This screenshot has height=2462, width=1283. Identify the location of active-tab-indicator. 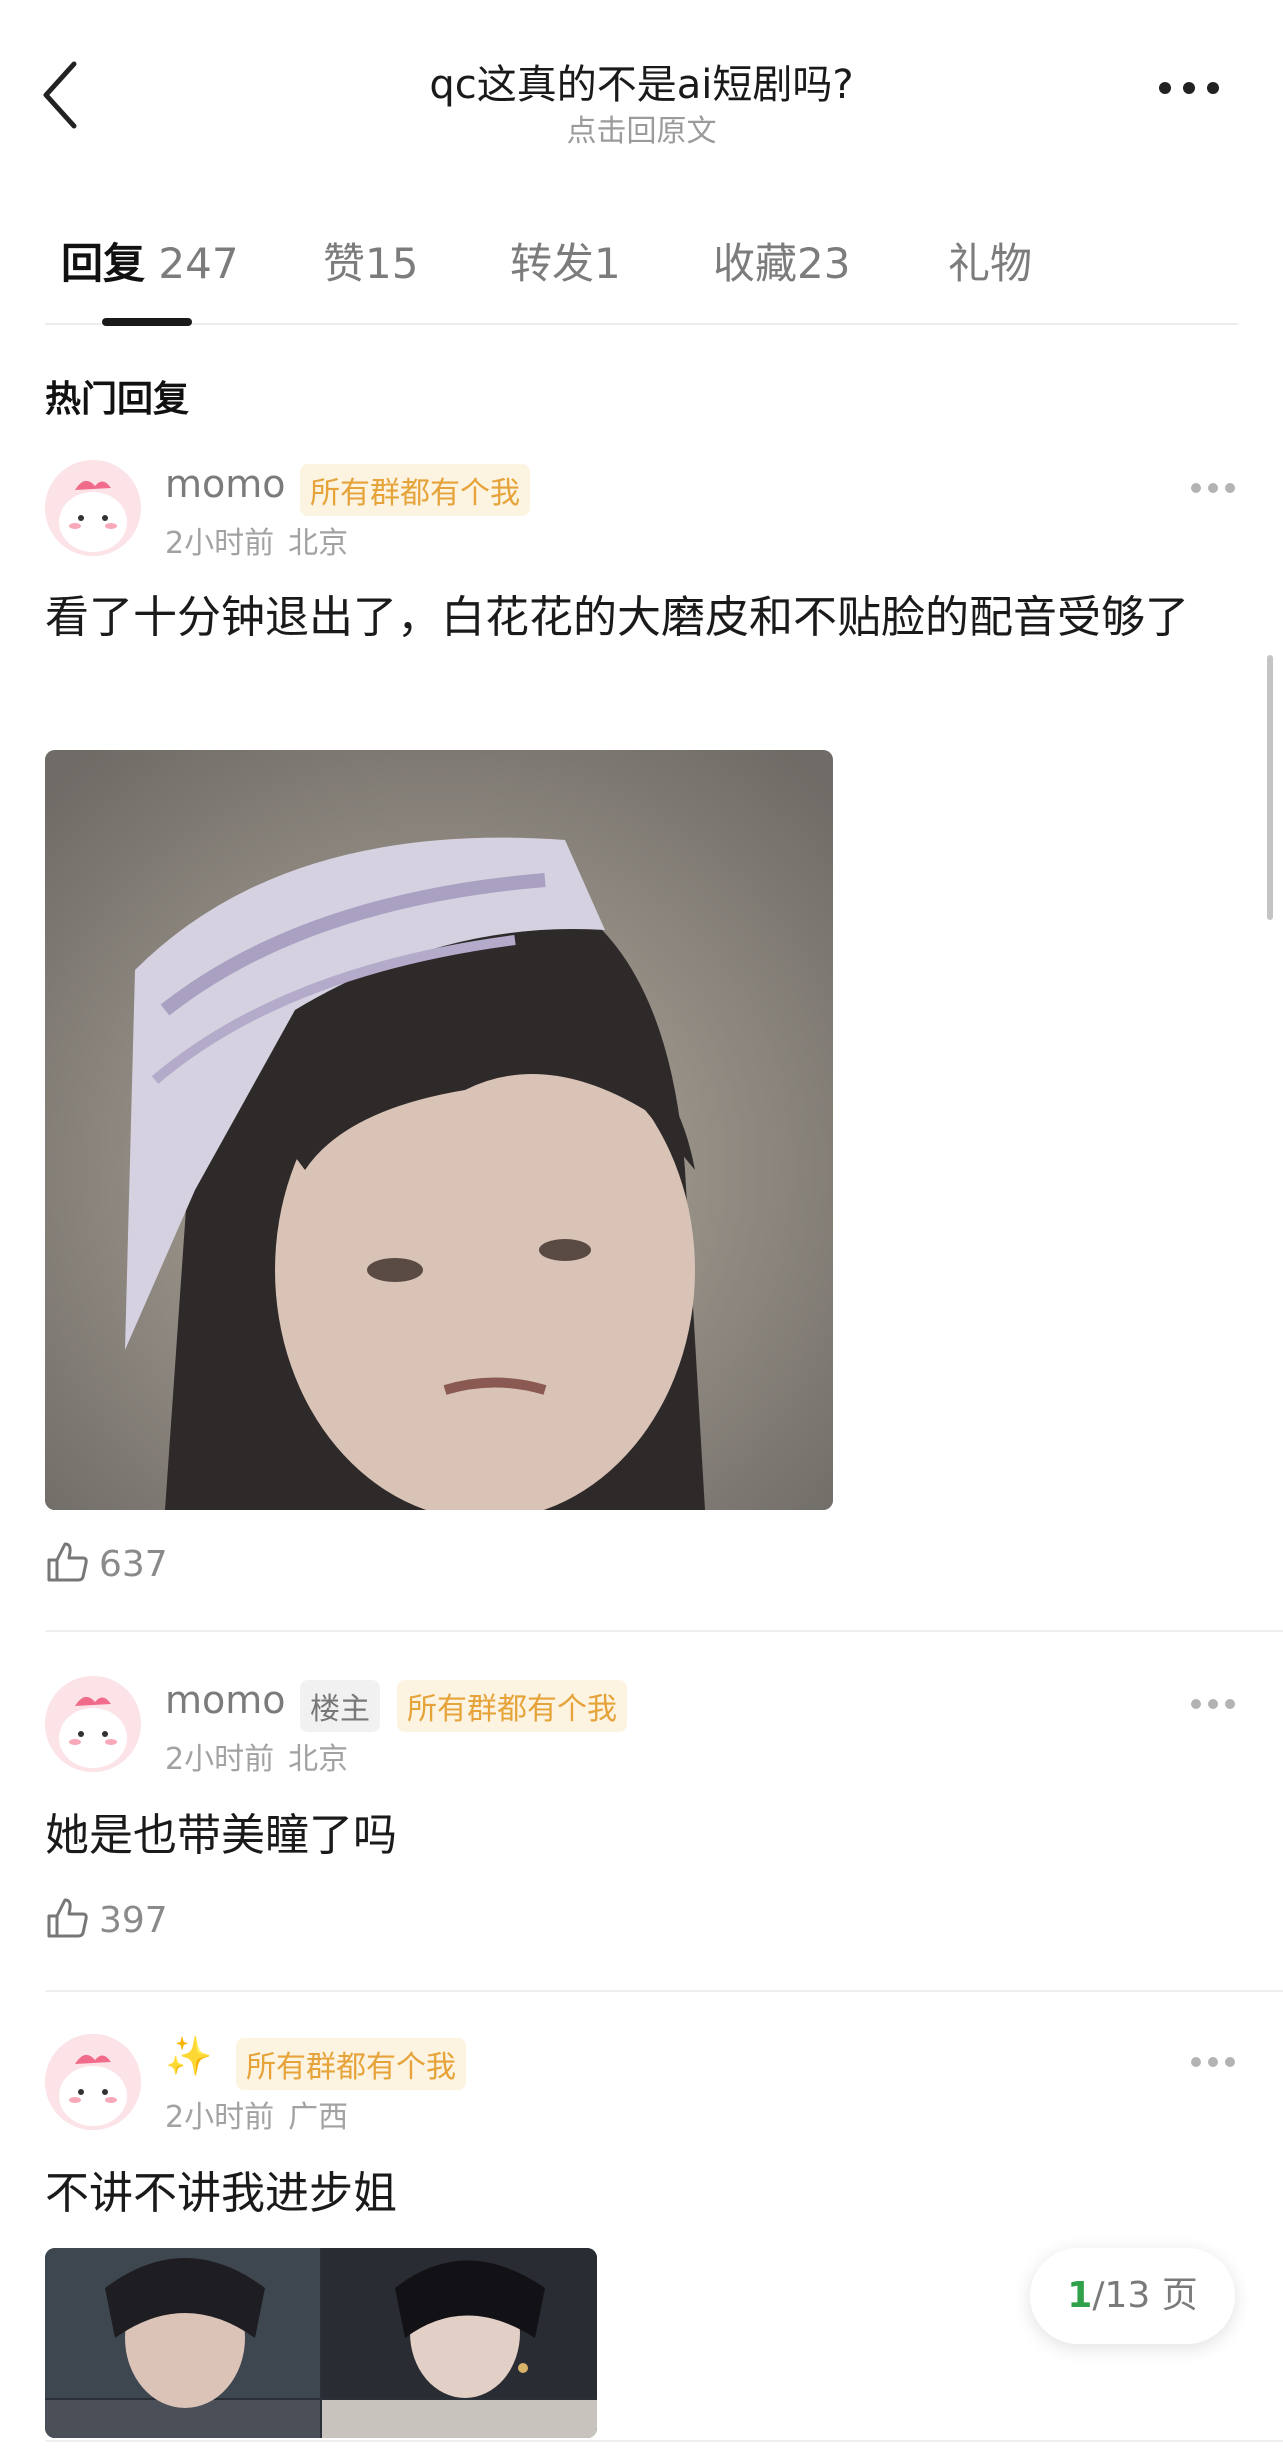
(147, 322).